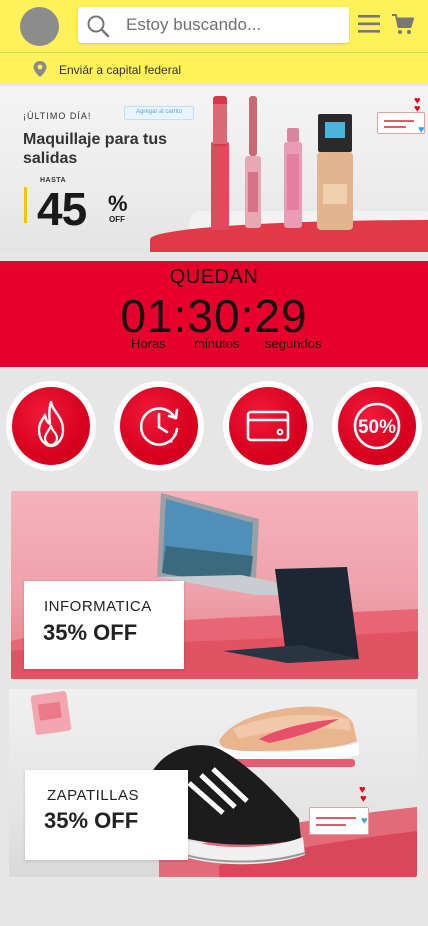  I want to click on category-flash-deals, so click(159, 426).